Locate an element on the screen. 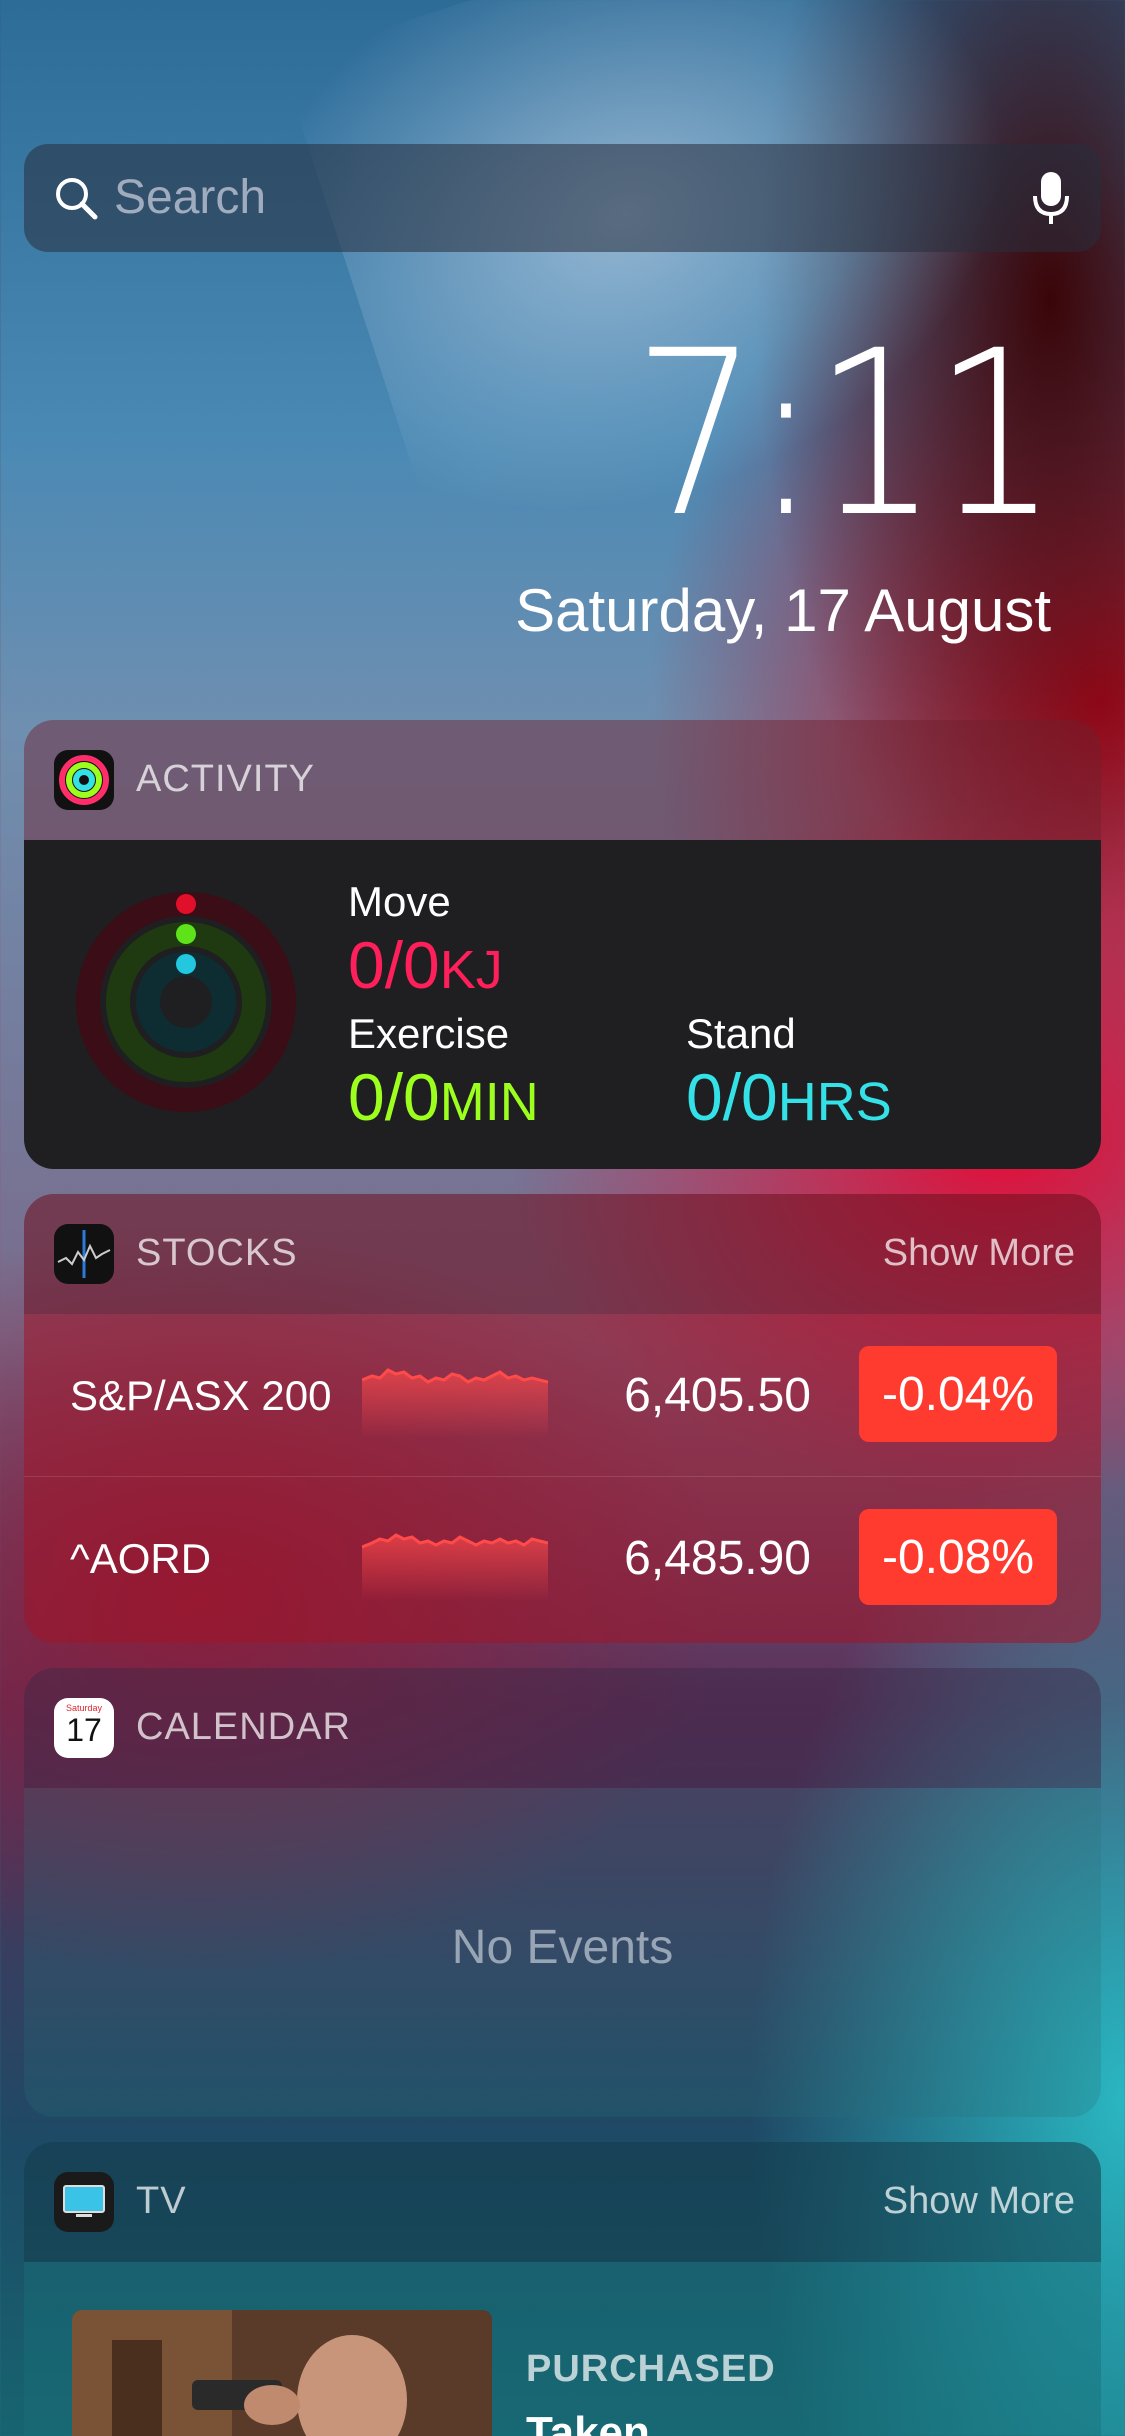 The image size is (1125, 2436). calendar-header: Saturday 17 CALENDAR is located at coordinates (562, 1728).